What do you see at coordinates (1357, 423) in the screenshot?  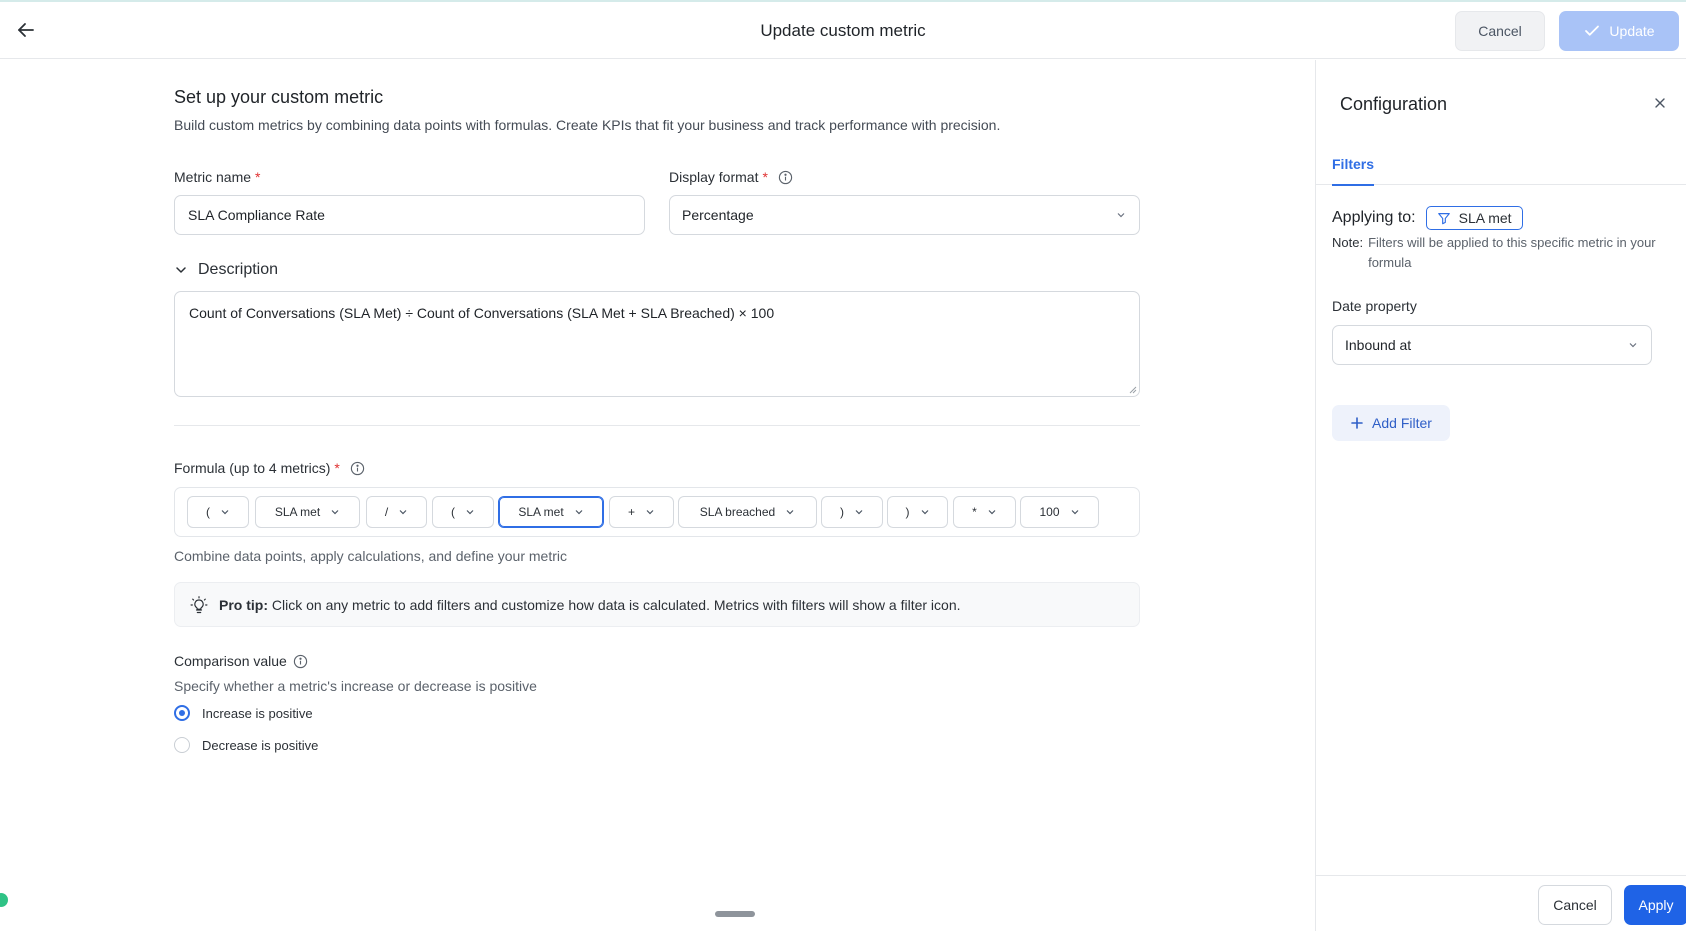 I see `plus-icon` at bounding box center [1357, 423].